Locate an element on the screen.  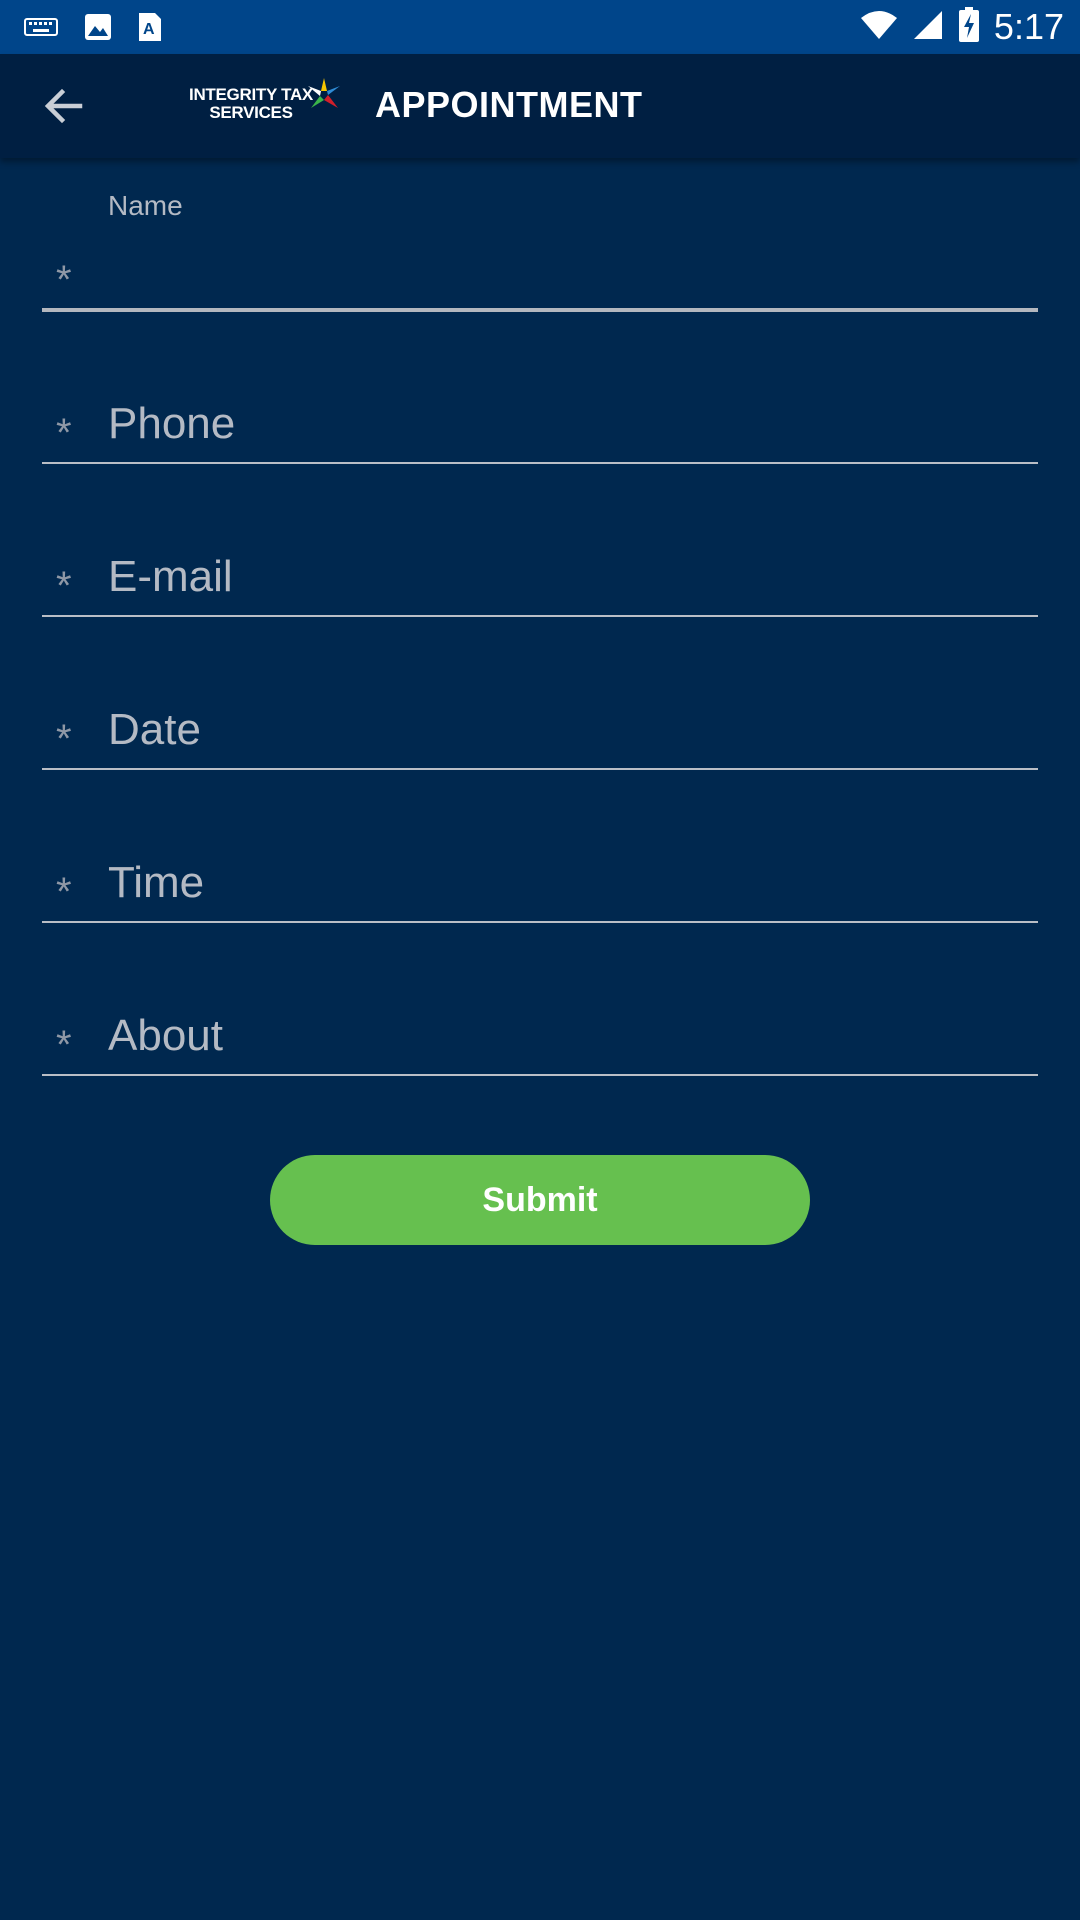
phone-underline is located at coordinates (540, 463).